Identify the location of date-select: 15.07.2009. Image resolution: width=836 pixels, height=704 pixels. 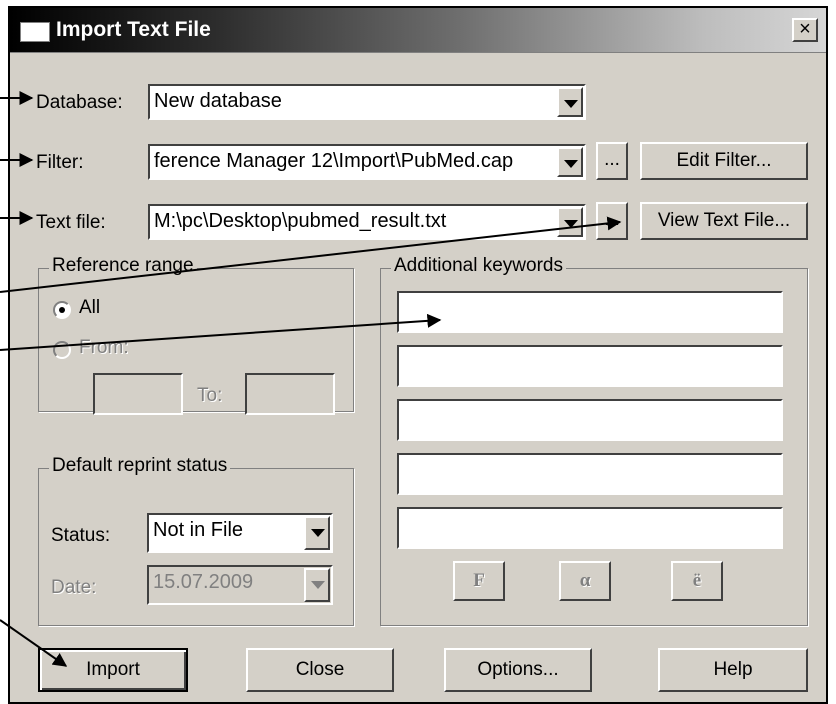
(240, 585).